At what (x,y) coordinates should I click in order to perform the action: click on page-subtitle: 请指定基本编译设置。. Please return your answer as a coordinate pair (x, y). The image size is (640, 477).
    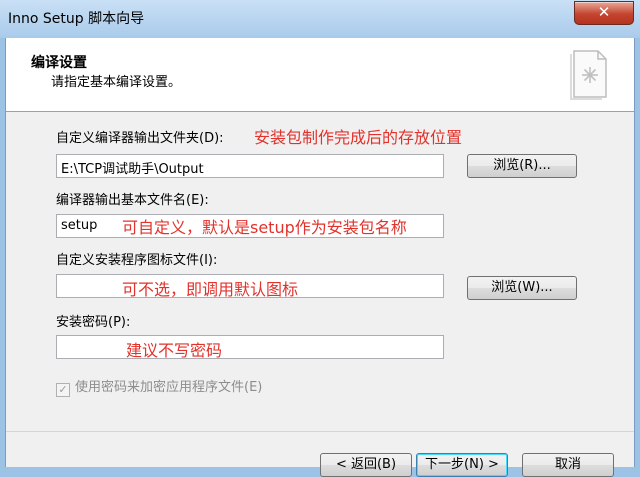
    Looking at the image, I should click on (116, 82).